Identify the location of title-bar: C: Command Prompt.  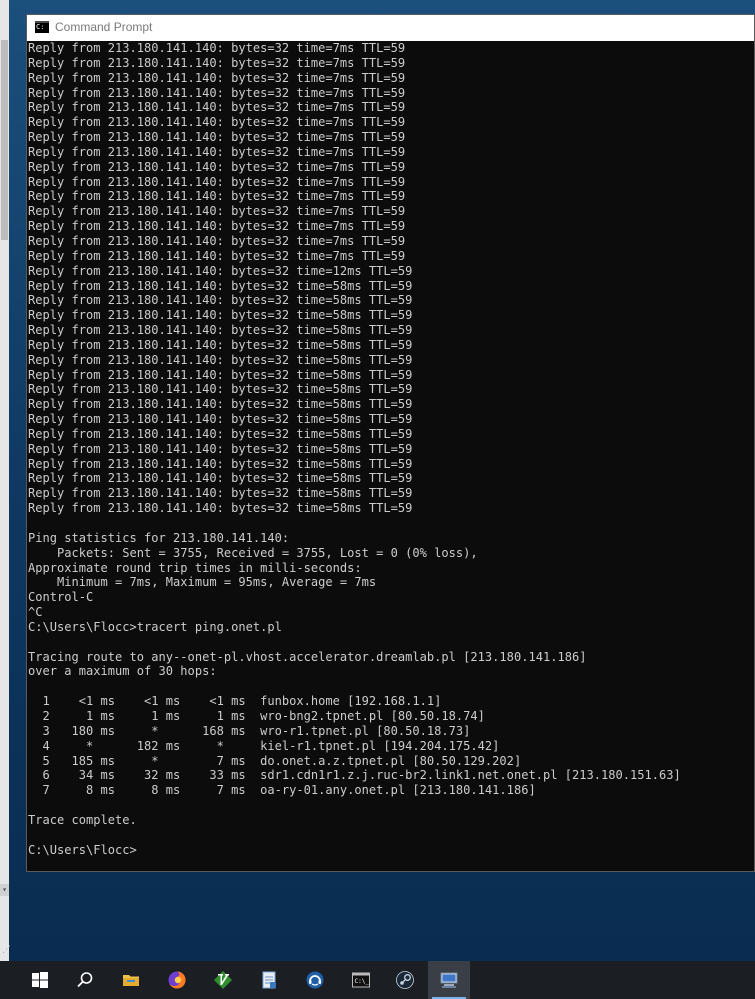
(390, 28).